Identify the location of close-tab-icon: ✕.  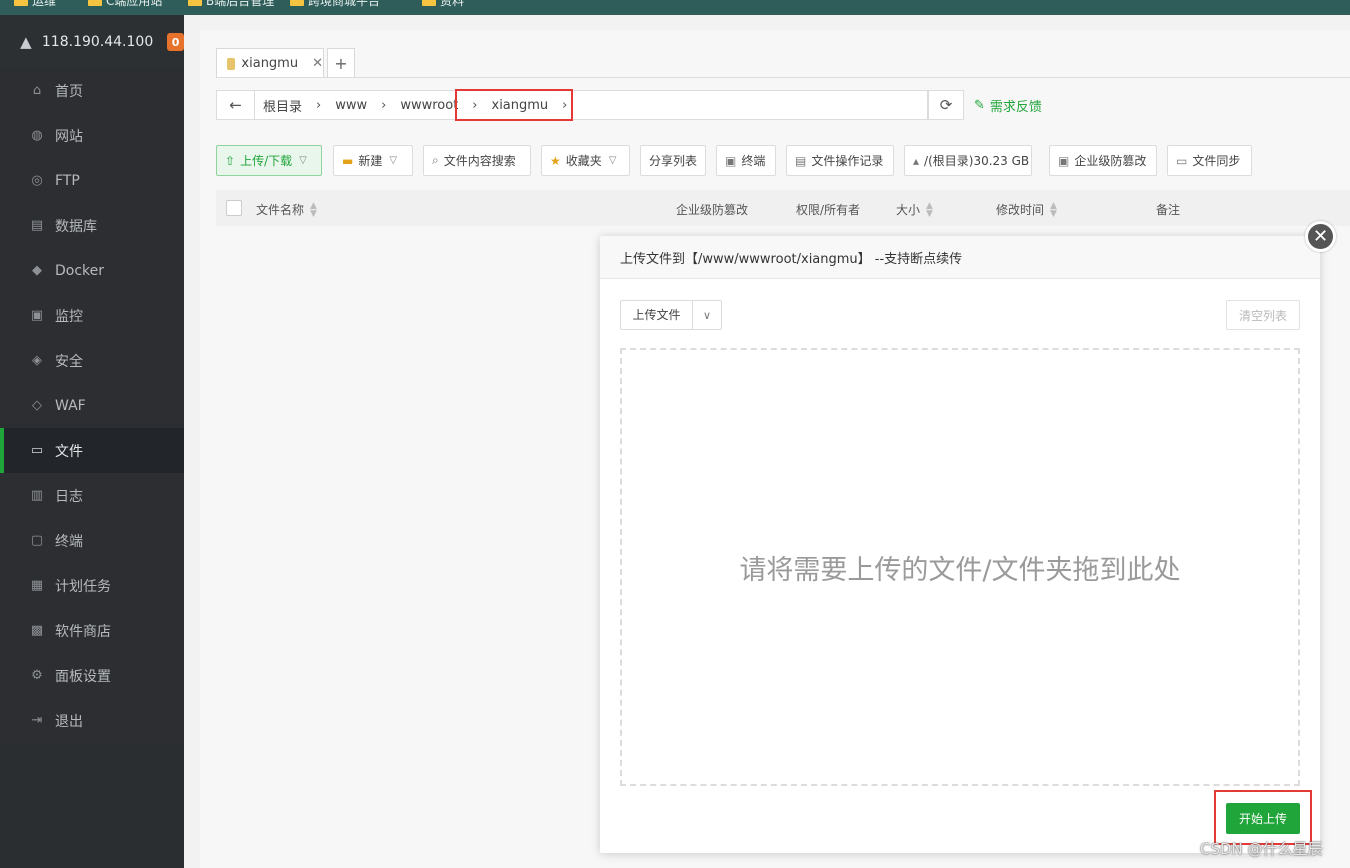
(317, 63).